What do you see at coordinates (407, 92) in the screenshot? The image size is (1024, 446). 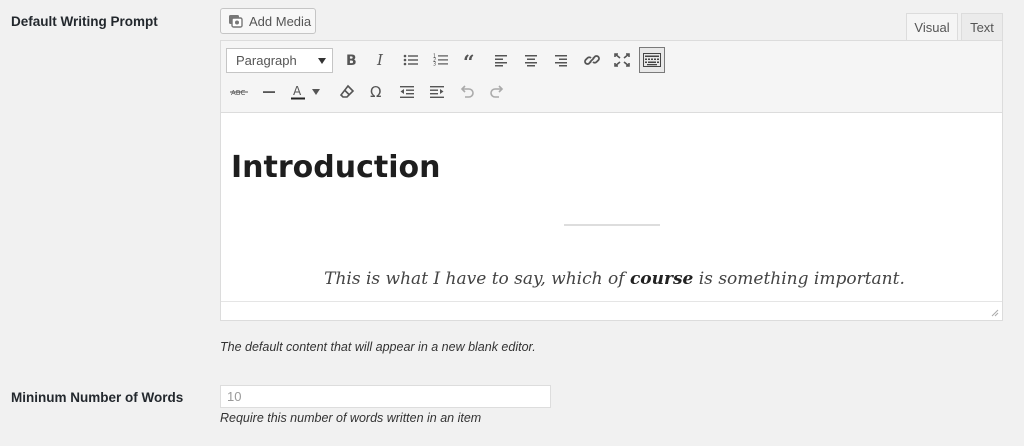 I see `outdent-icon` at bounding box center [407, 92].